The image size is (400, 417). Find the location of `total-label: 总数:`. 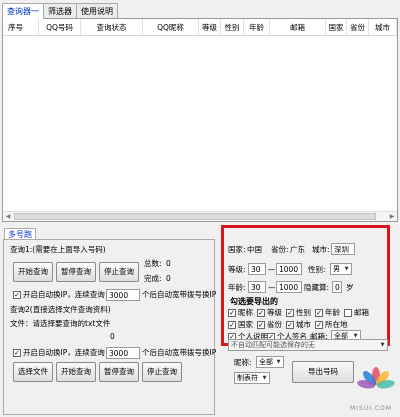

total-label: 总数: is located at coordinates (153, 263).